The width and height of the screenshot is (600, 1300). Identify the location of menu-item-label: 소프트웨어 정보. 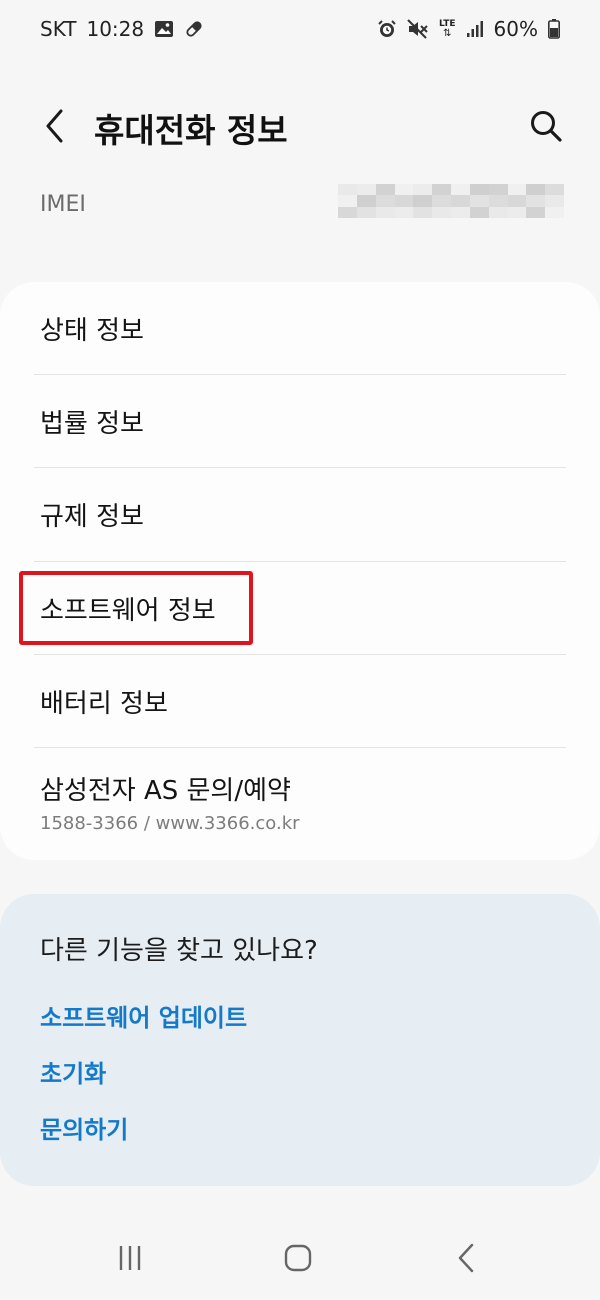
(128, 610).